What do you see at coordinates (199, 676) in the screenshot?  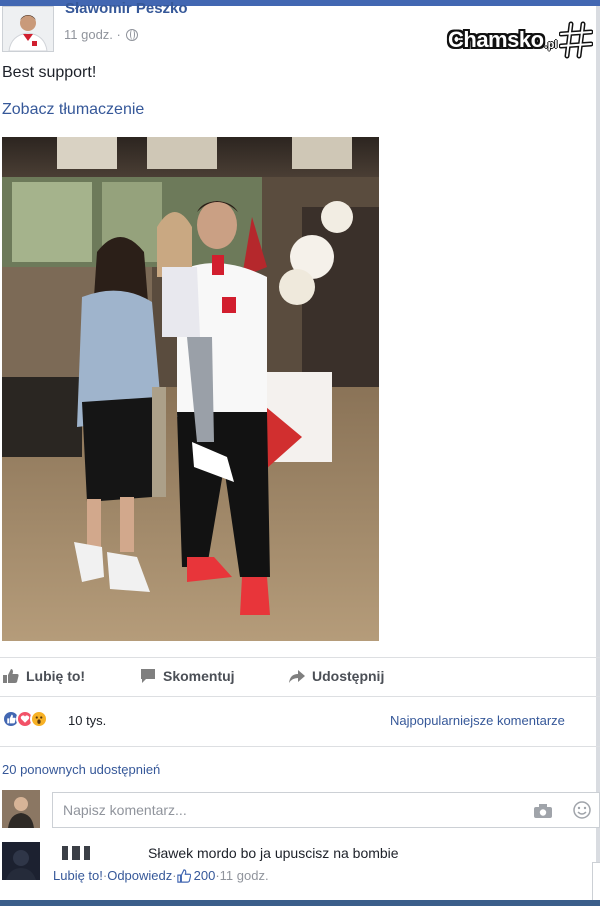 I see `comment-label: Skomentuj` at bounding box center [199, 676].